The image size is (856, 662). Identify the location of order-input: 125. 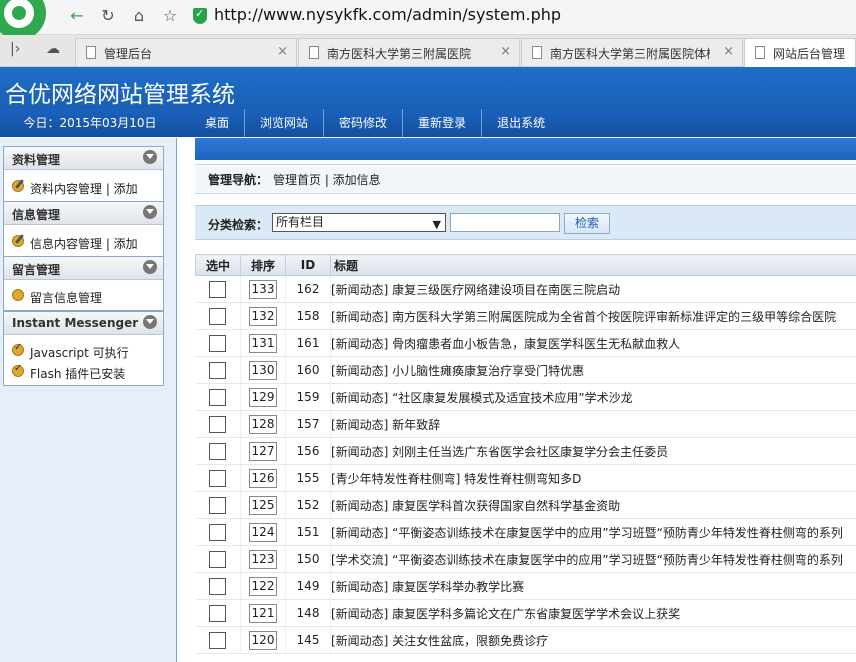
(263, 505).